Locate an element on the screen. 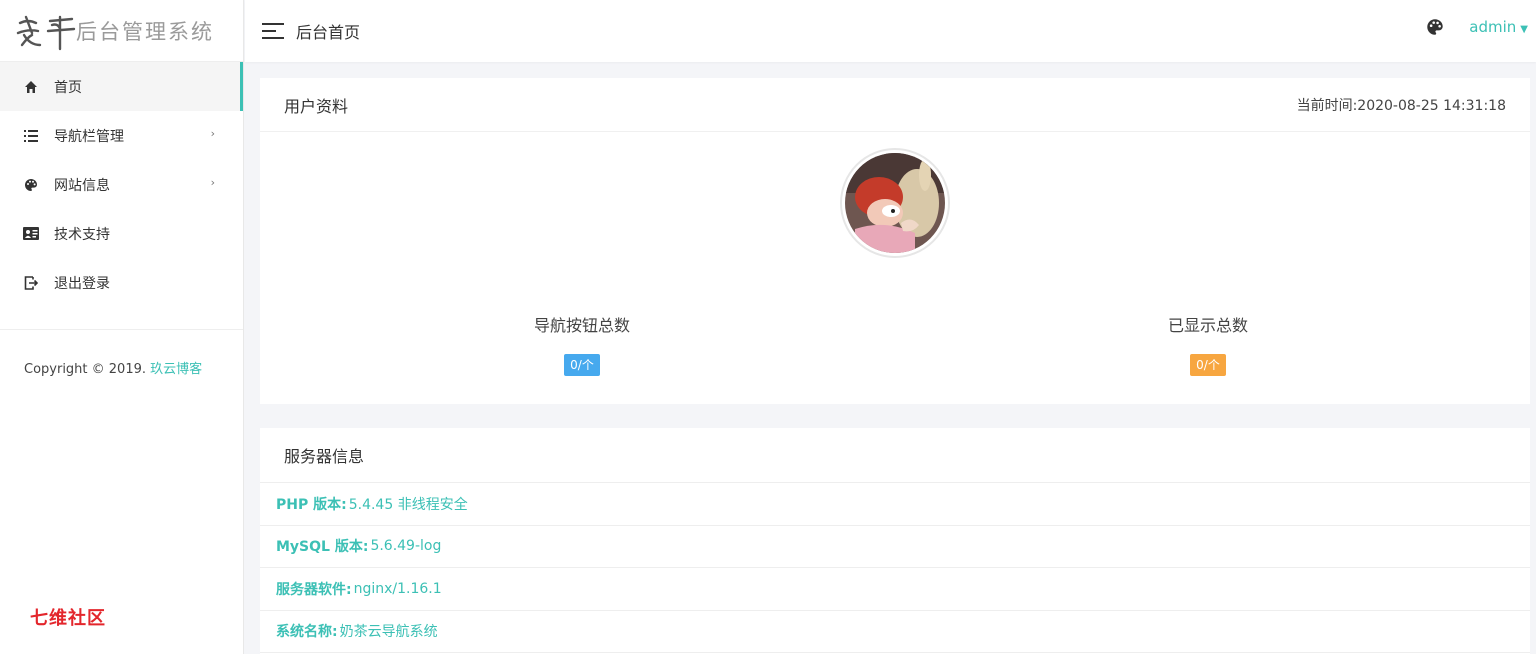  brand-logo-mark is located at coordinates (46, 32).